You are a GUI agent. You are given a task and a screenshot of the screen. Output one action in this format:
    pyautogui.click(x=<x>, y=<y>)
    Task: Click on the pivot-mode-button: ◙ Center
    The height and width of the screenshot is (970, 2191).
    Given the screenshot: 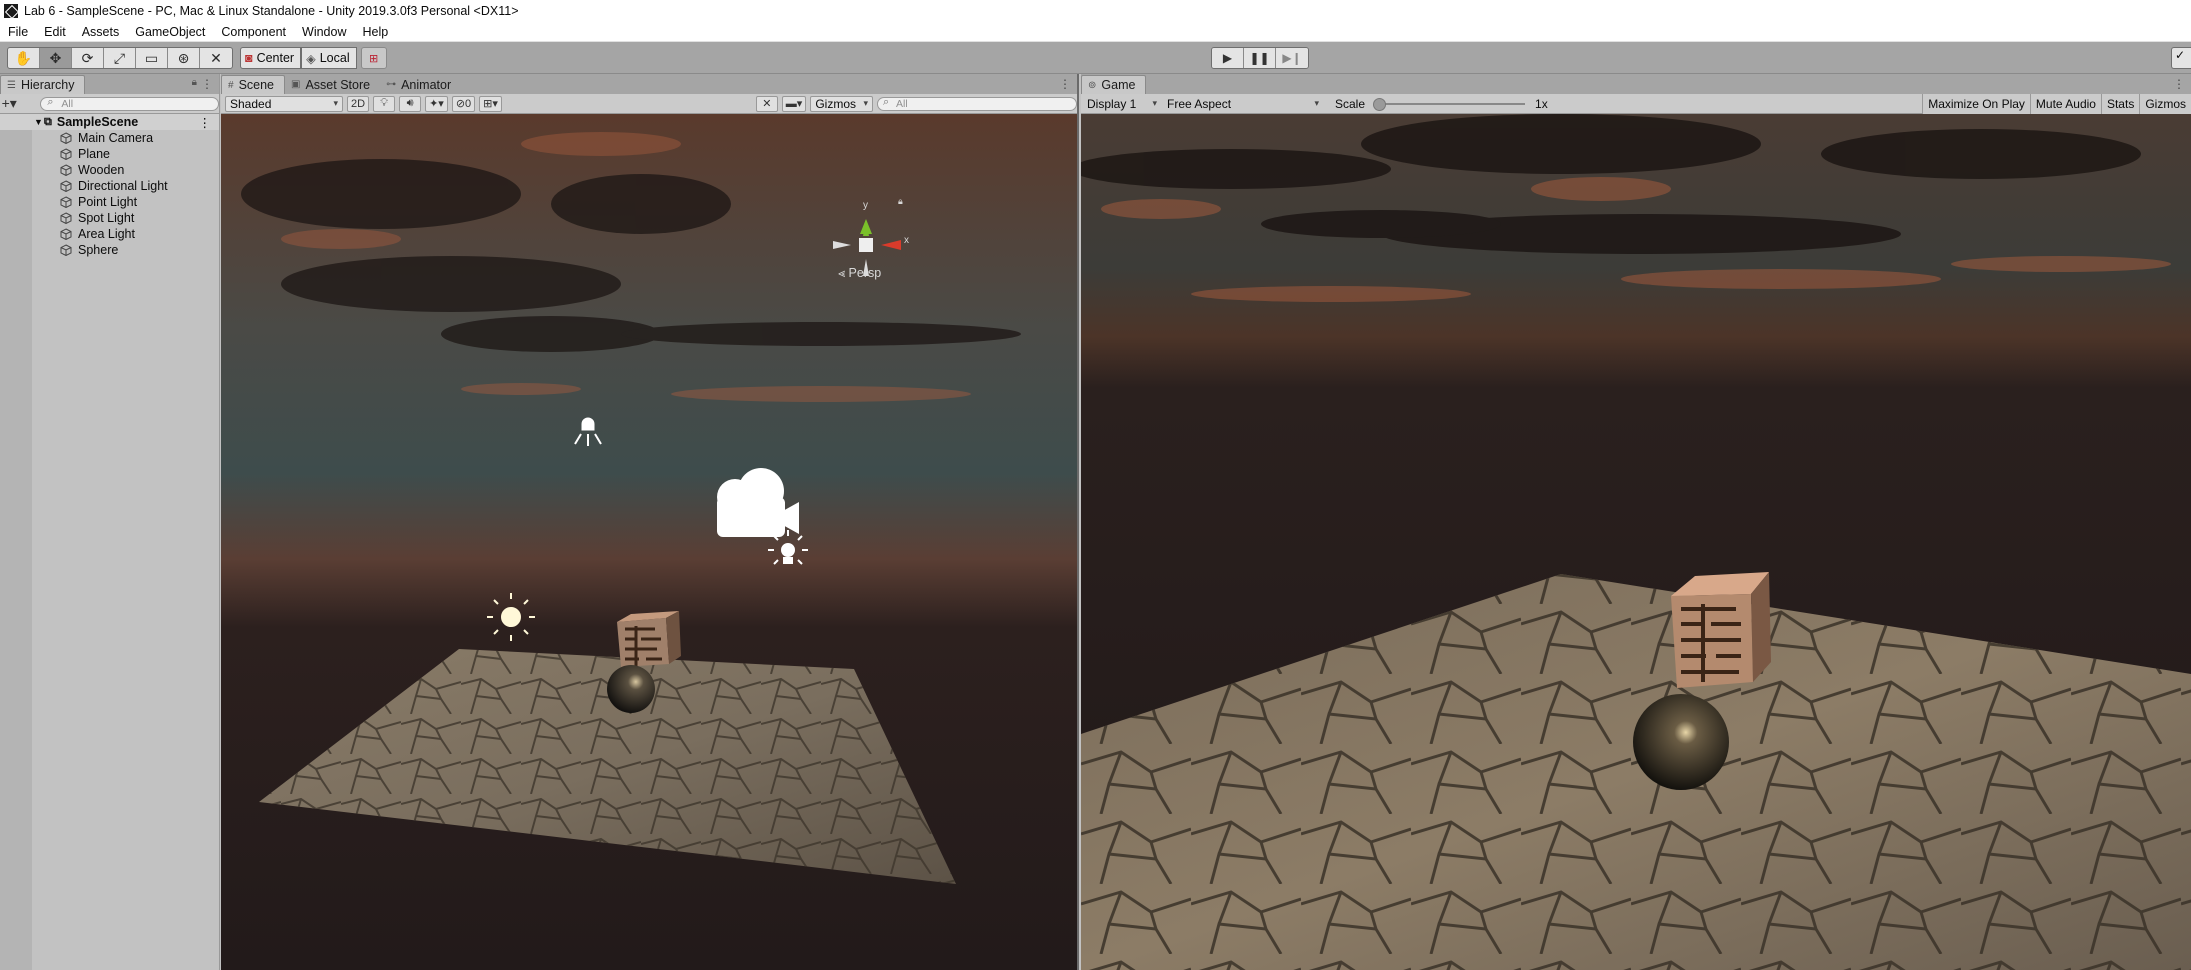 What is the action you would take?
    pyautogui.click(x=271, y=58)
    